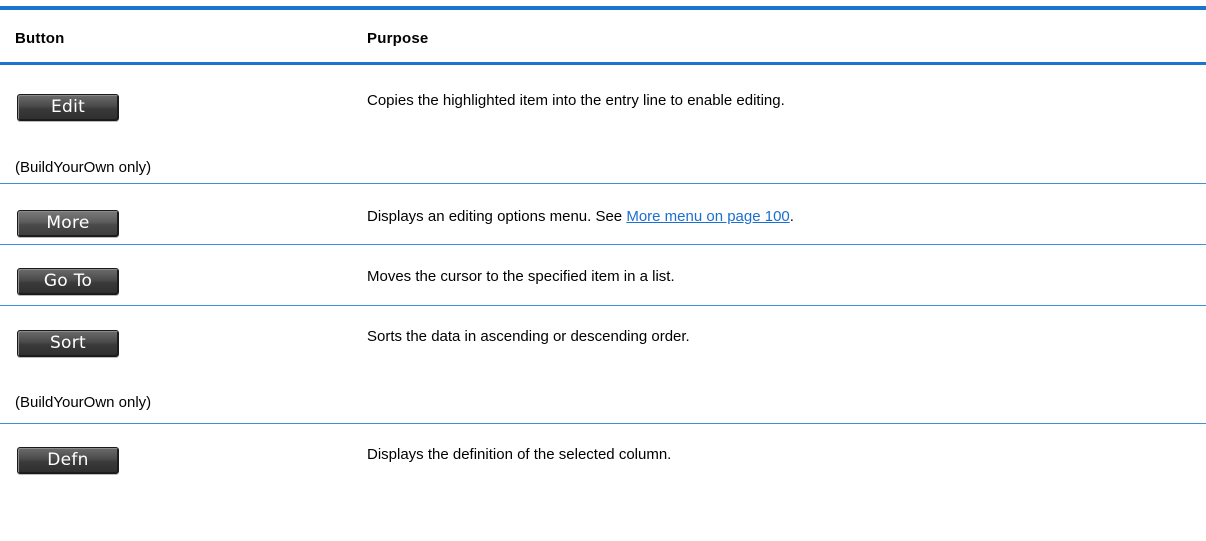 The height and width of the screenshot is (541, 1206). What do you see at coordinates (603, 36) in the screenshot?
I see `table-header-row: Button Purpose` at bounding box center [603, 36].